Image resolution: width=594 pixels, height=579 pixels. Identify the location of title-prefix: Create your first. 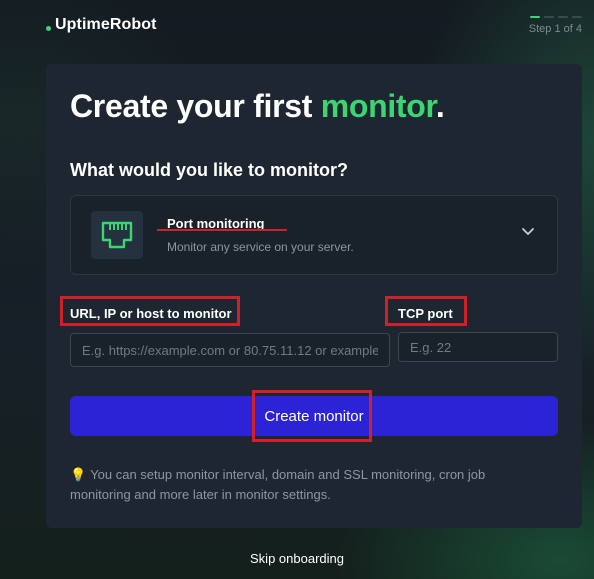
(191, 106).